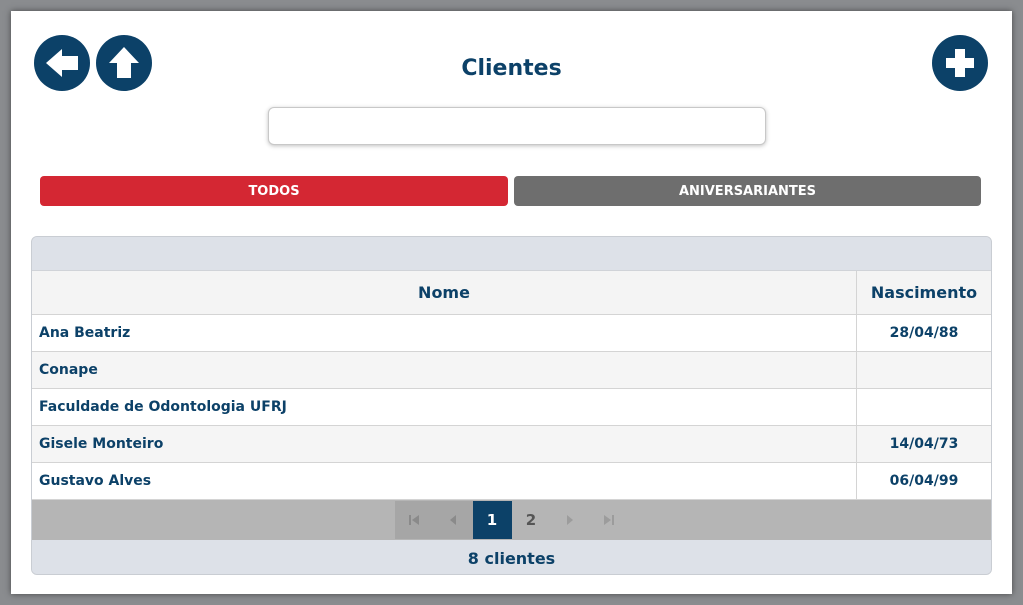 Image resolution: width=1023 pixels, height=605 pixels. I want to click on prev-page-icon, so click(453, 520).